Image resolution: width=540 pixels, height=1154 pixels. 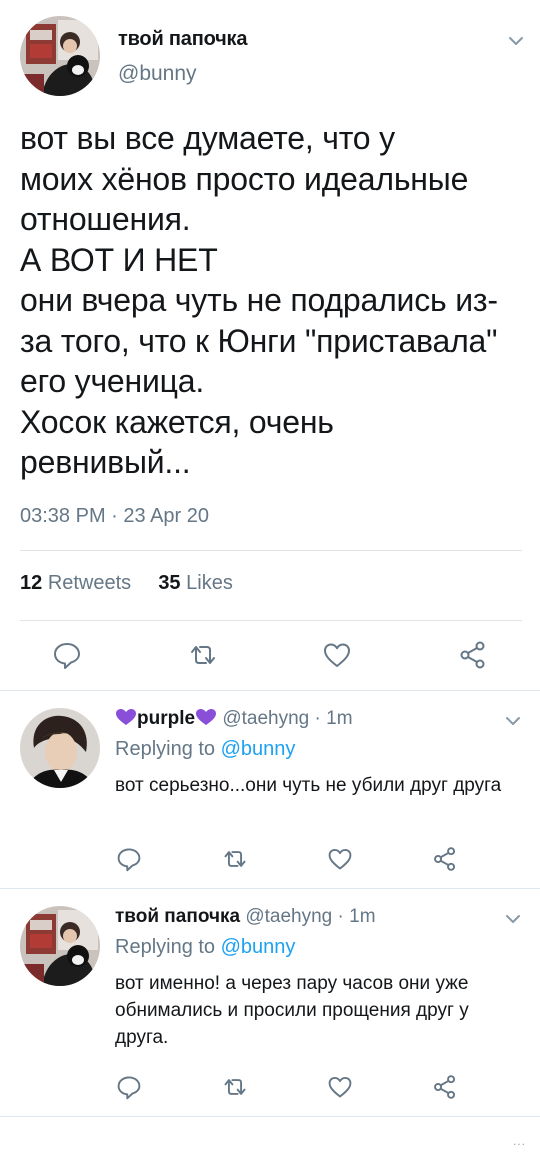 I want to click on reply-header: purple @taehyng · 1m, so click(x=234, y=719).